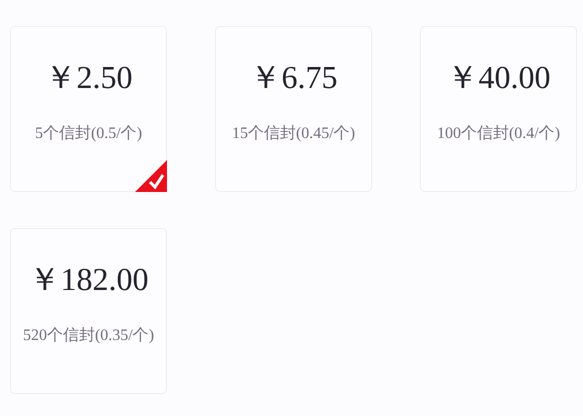 Image resolution: width=583 pixels, height=416 pixels. What do you see at coordinates (88, 109) in the screenshot?
I see `package-card: ￥2.50 5个信封(0.5/个)` at bounding box center [88, 109].